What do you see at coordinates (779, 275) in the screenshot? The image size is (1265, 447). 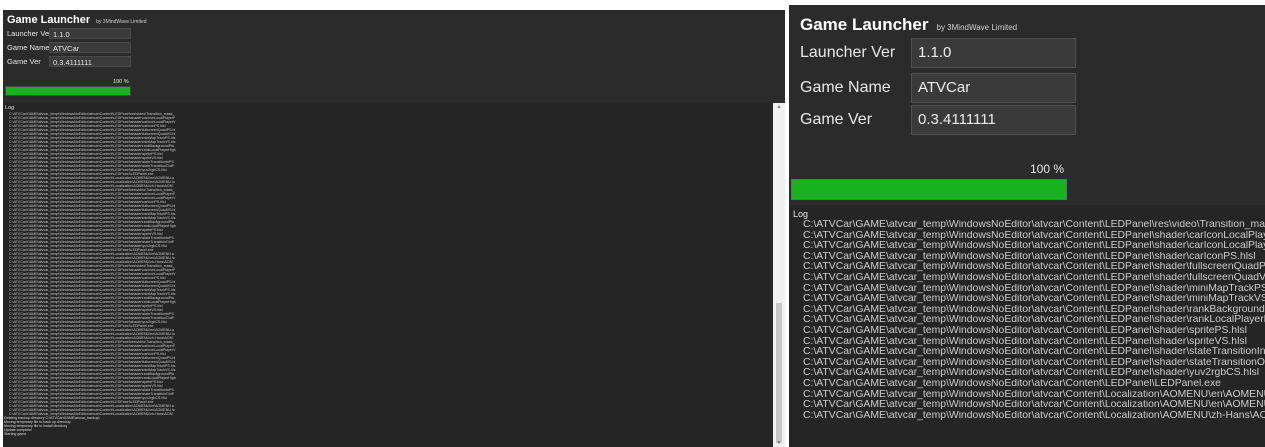 I see `log-scrollbar: ▲ ▼` at bounding box center [779, 275].